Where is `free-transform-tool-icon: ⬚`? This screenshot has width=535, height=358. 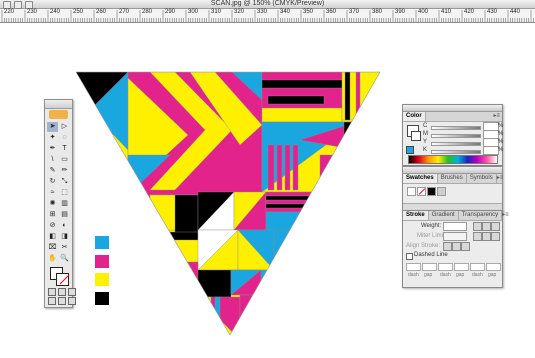 free-transform-tool-icon: ⬚ is located at coordinates (64, 193).